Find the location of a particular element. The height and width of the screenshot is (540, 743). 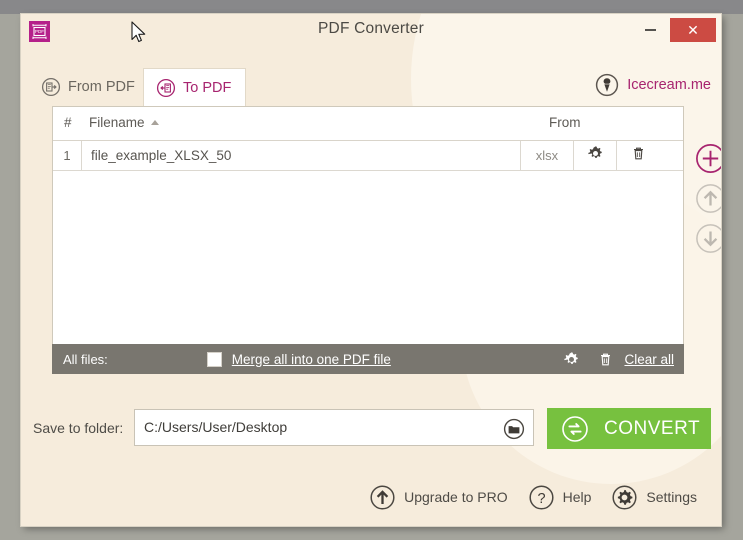

save-to-folder-label: Save to folder: is located at coordinates (78, 428).